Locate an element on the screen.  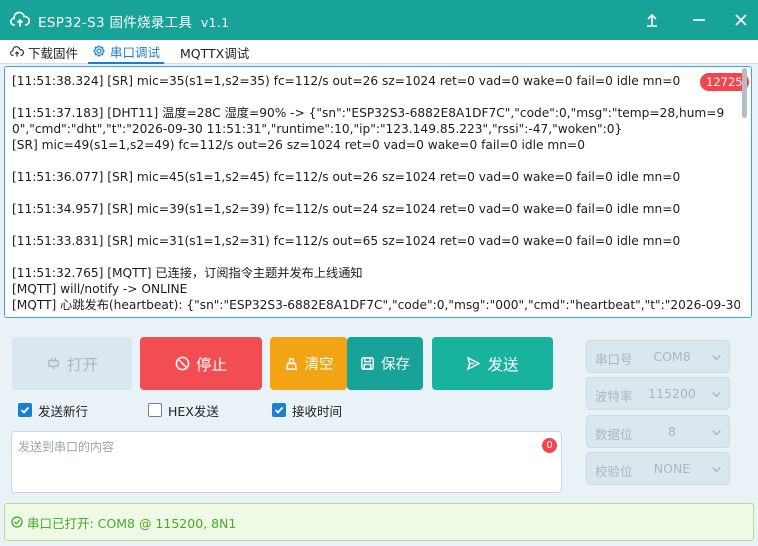
send-newline-checkbox: 发送新行 is located at coordinates (53, 410).